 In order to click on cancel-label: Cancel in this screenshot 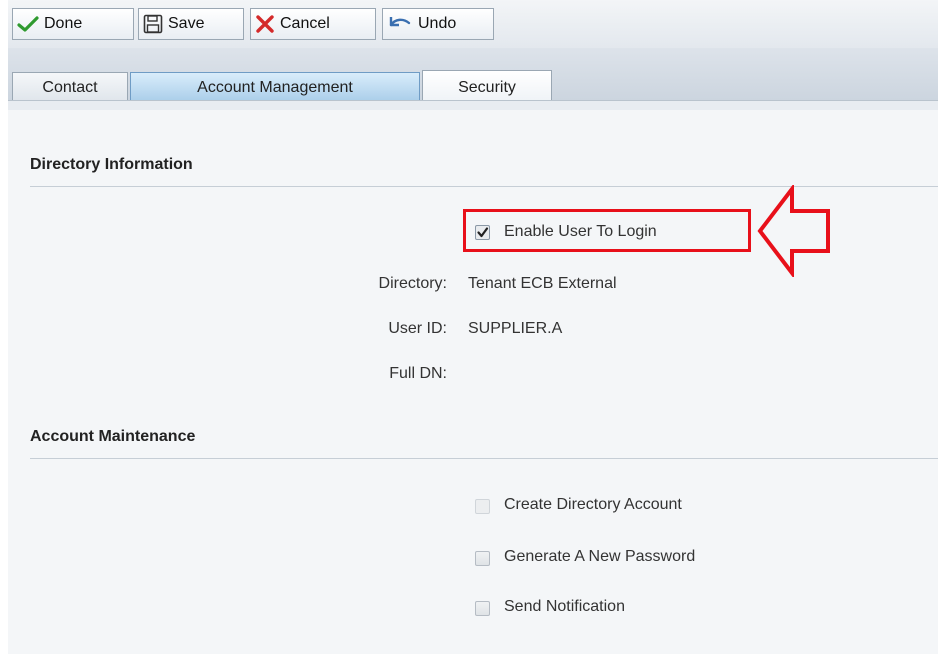, I will do `click(305, 23)`.